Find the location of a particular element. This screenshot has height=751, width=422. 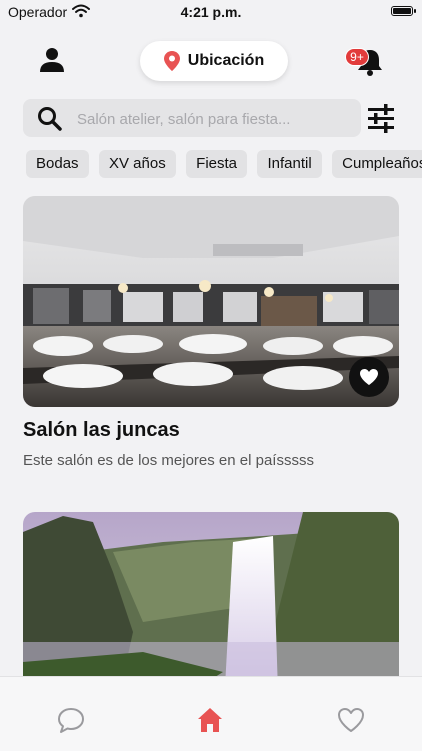

tab-bar is located at coordinates (211, 713).